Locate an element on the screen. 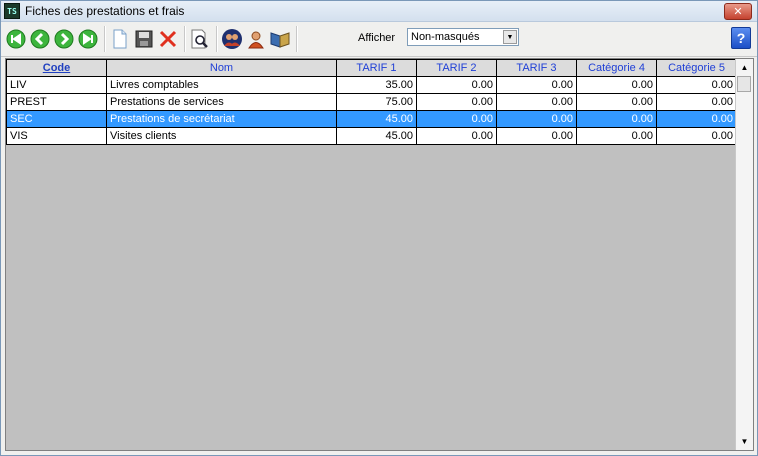 The image size is (758, 456). help-button: ? is located at coordinates (741, 38).